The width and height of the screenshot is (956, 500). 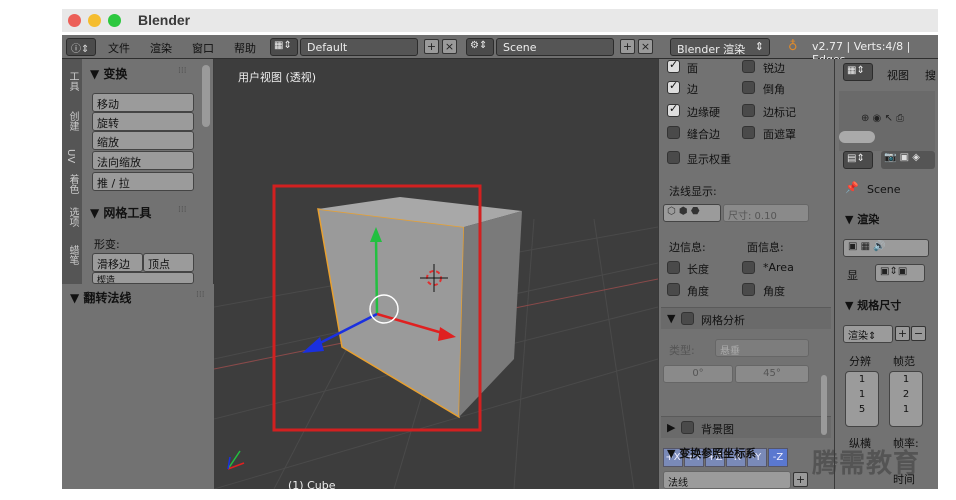 What do you see at coordinates (431, 46) in the screenshot?
I see `add-layout-button: +` at bounding box center [431, 46].